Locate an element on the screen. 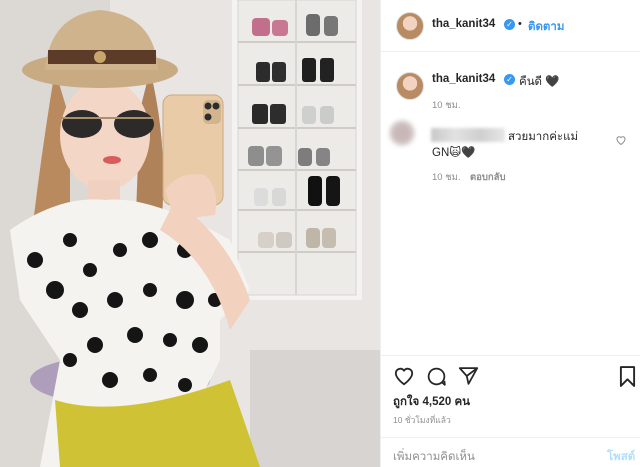  reply-button: ตอบกลับ is located at coordinates (488, 177).